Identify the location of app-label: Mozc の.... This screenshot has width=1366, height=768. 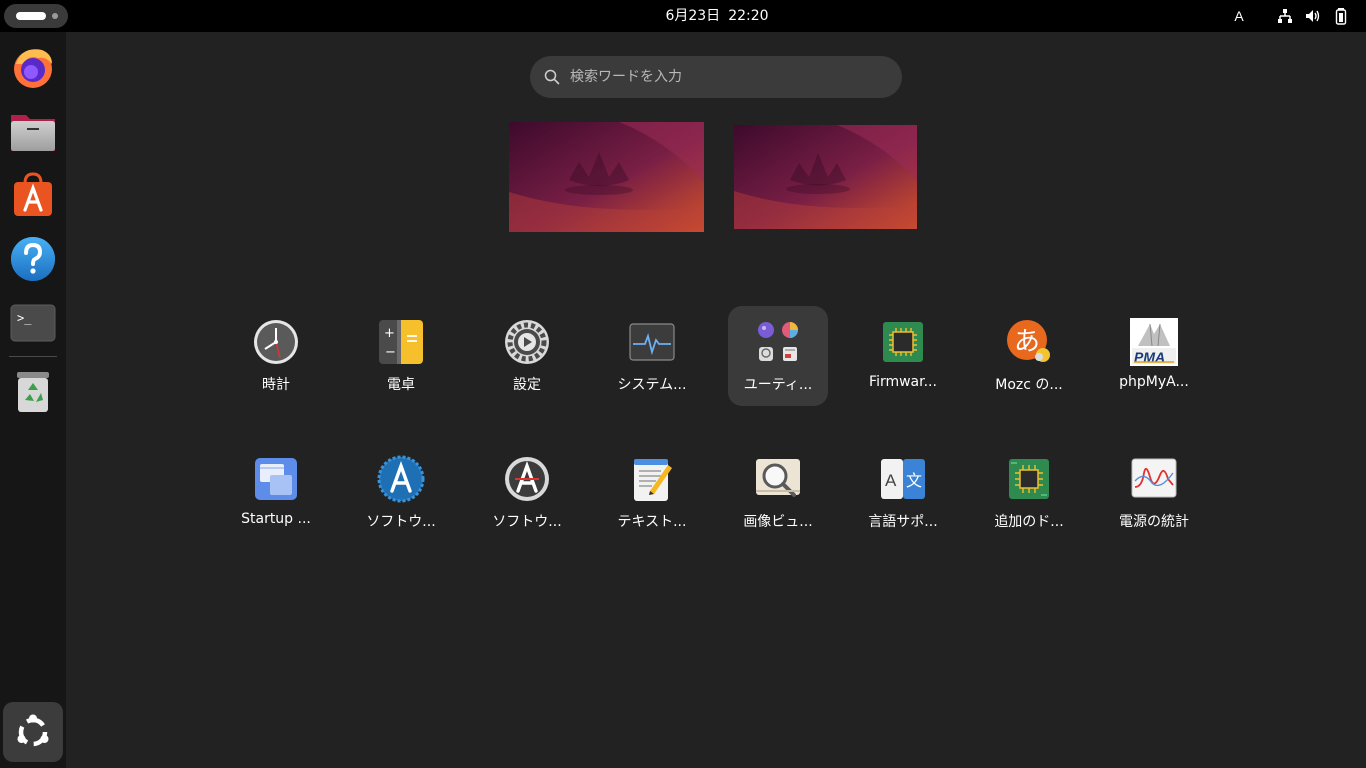
(1029, 385).